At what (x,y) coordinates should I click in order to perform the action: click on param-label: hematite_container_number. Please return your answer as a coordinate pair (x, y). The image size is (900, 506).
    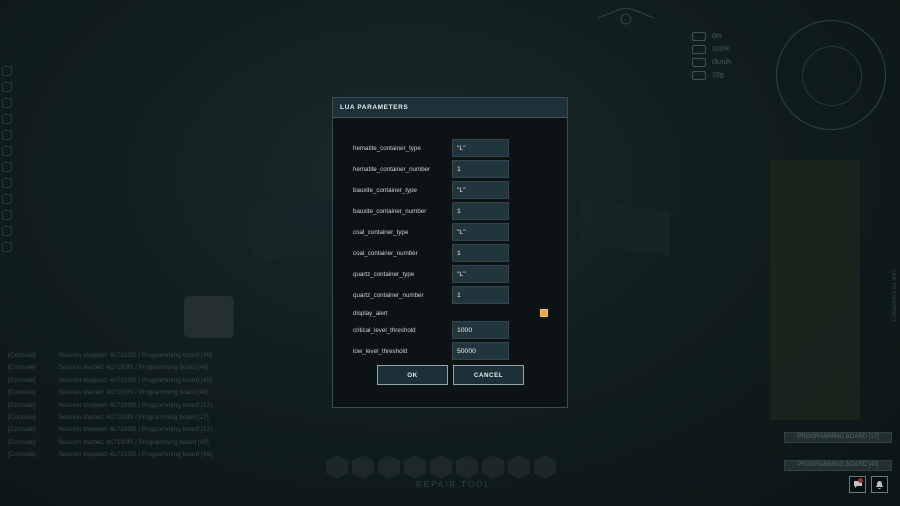
    Looking at the image, I should click on (392, 169).